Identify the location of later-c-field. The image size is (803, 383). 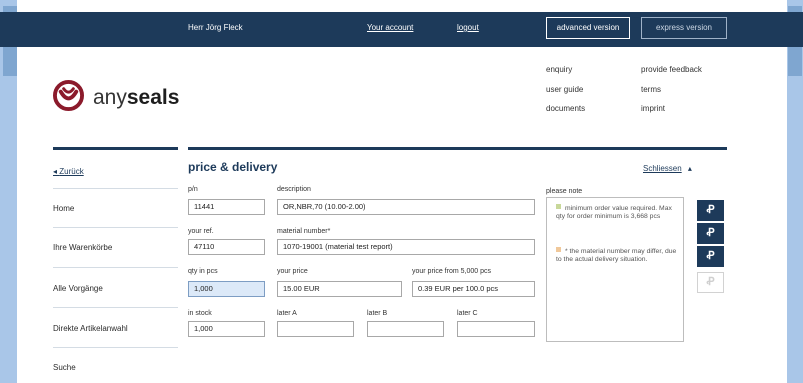
(496, 329).